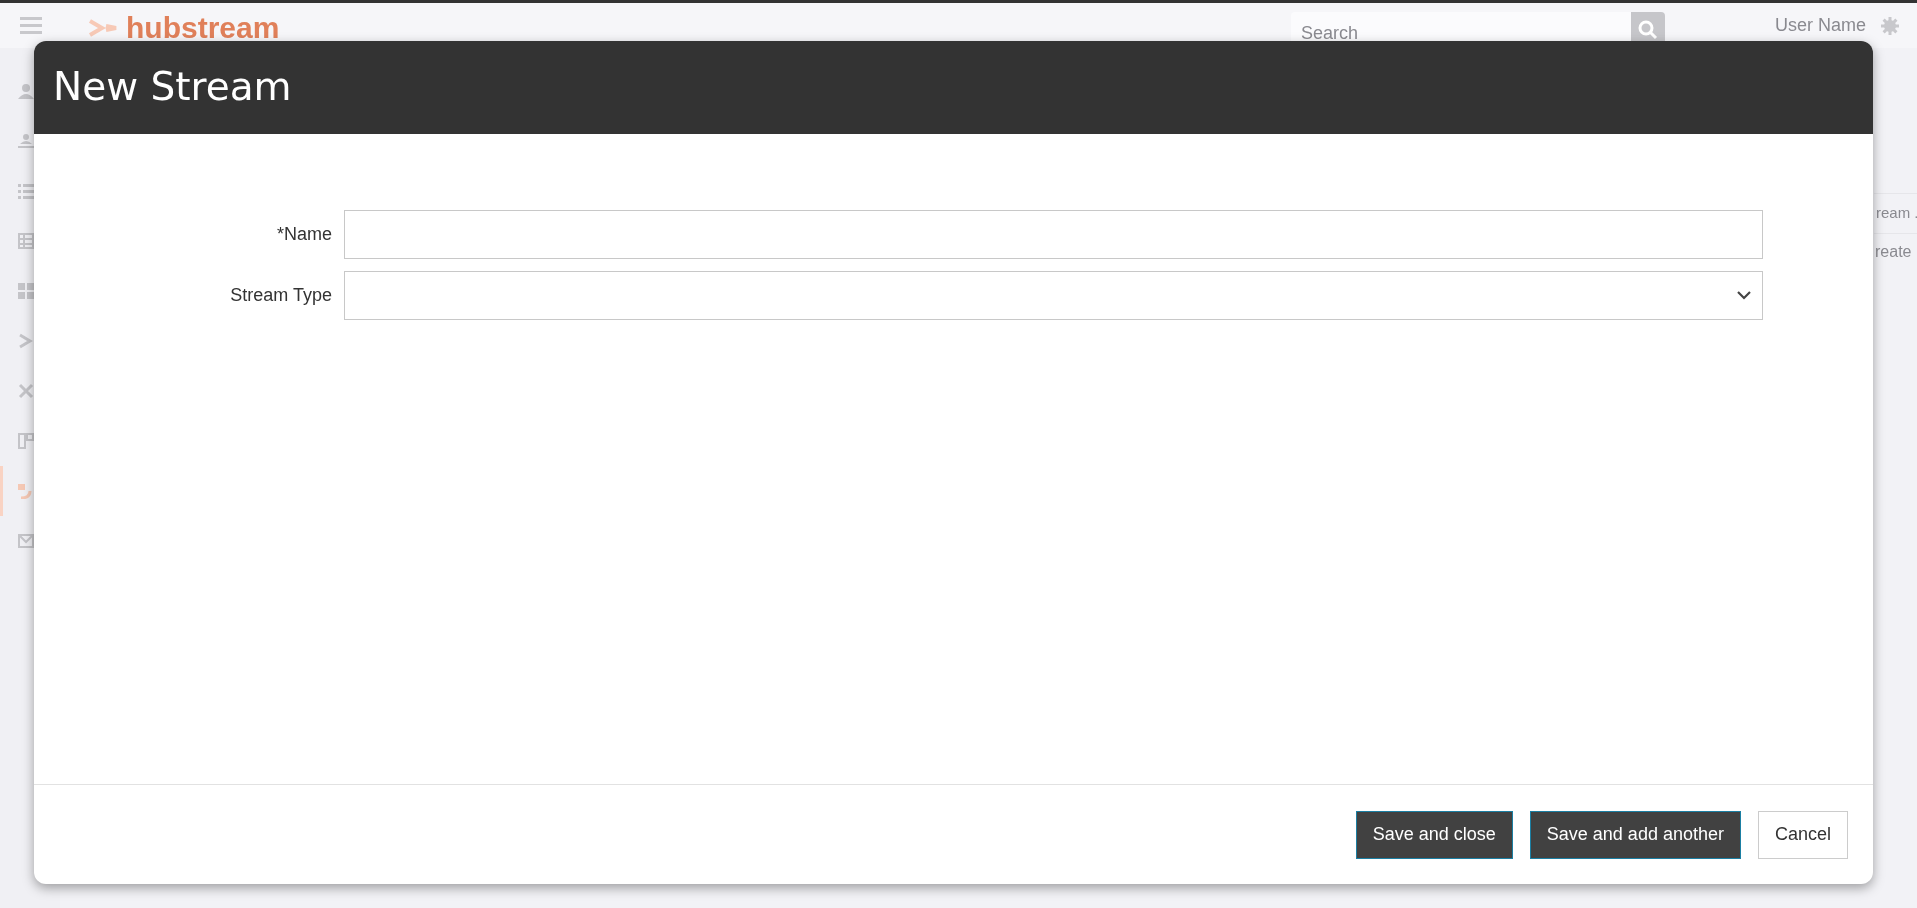 This screenshot has height=908, width=1917. Describe the element at coordinates (303, 234) in the screenshot. I see `field-label: *Name` at that location.